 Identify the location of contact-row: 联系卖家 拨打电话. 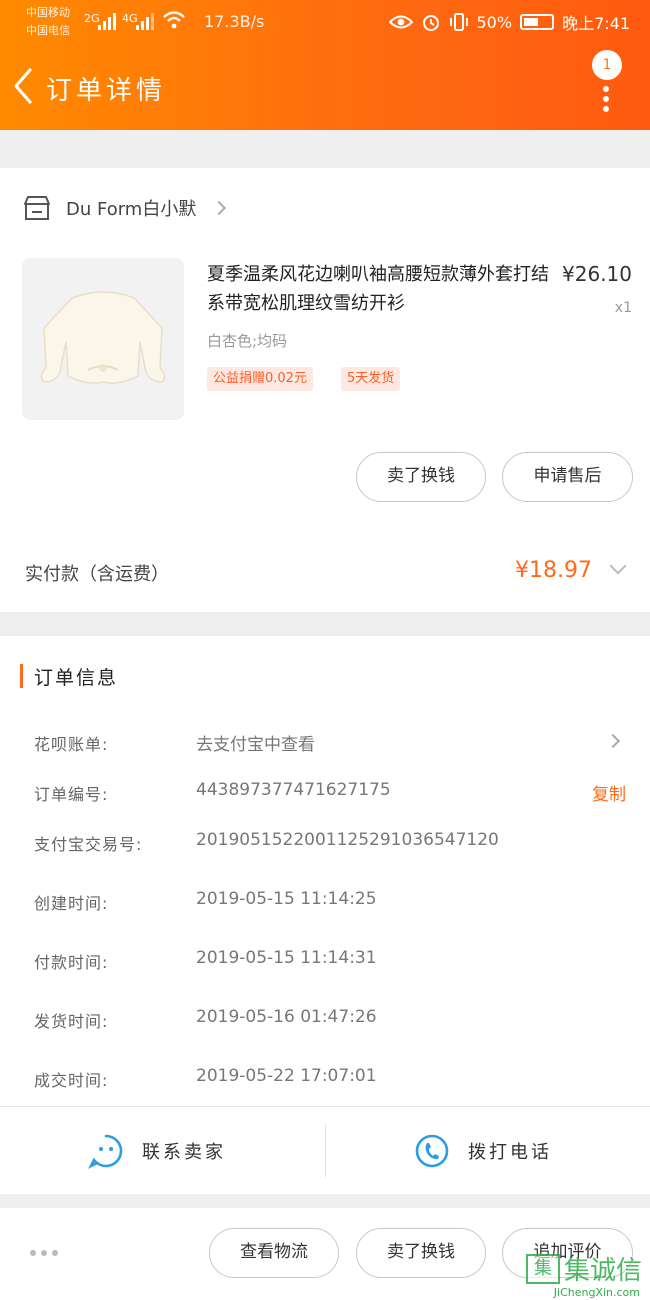
(325, 1150).